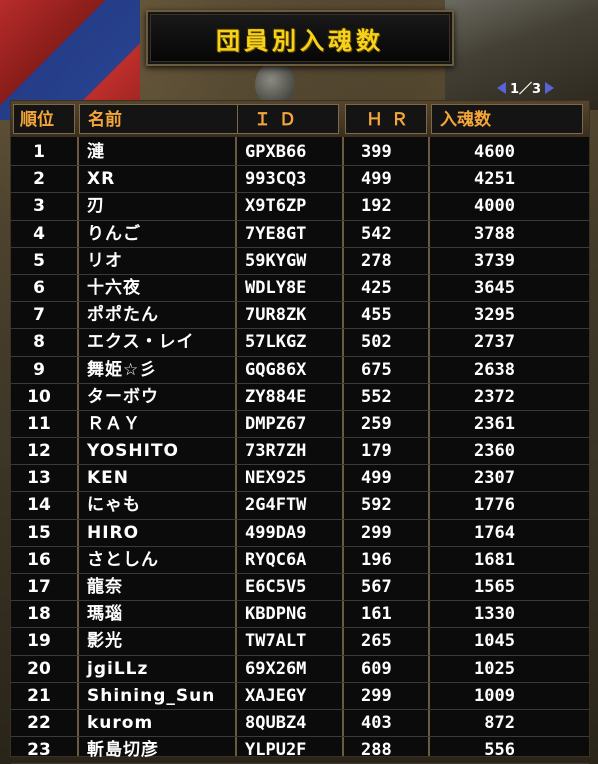 The width and height of the screenshot is (598, 764). I want to click on table-row: 17 龍奈 E6C5V5 567 1565, so click(300, 588).